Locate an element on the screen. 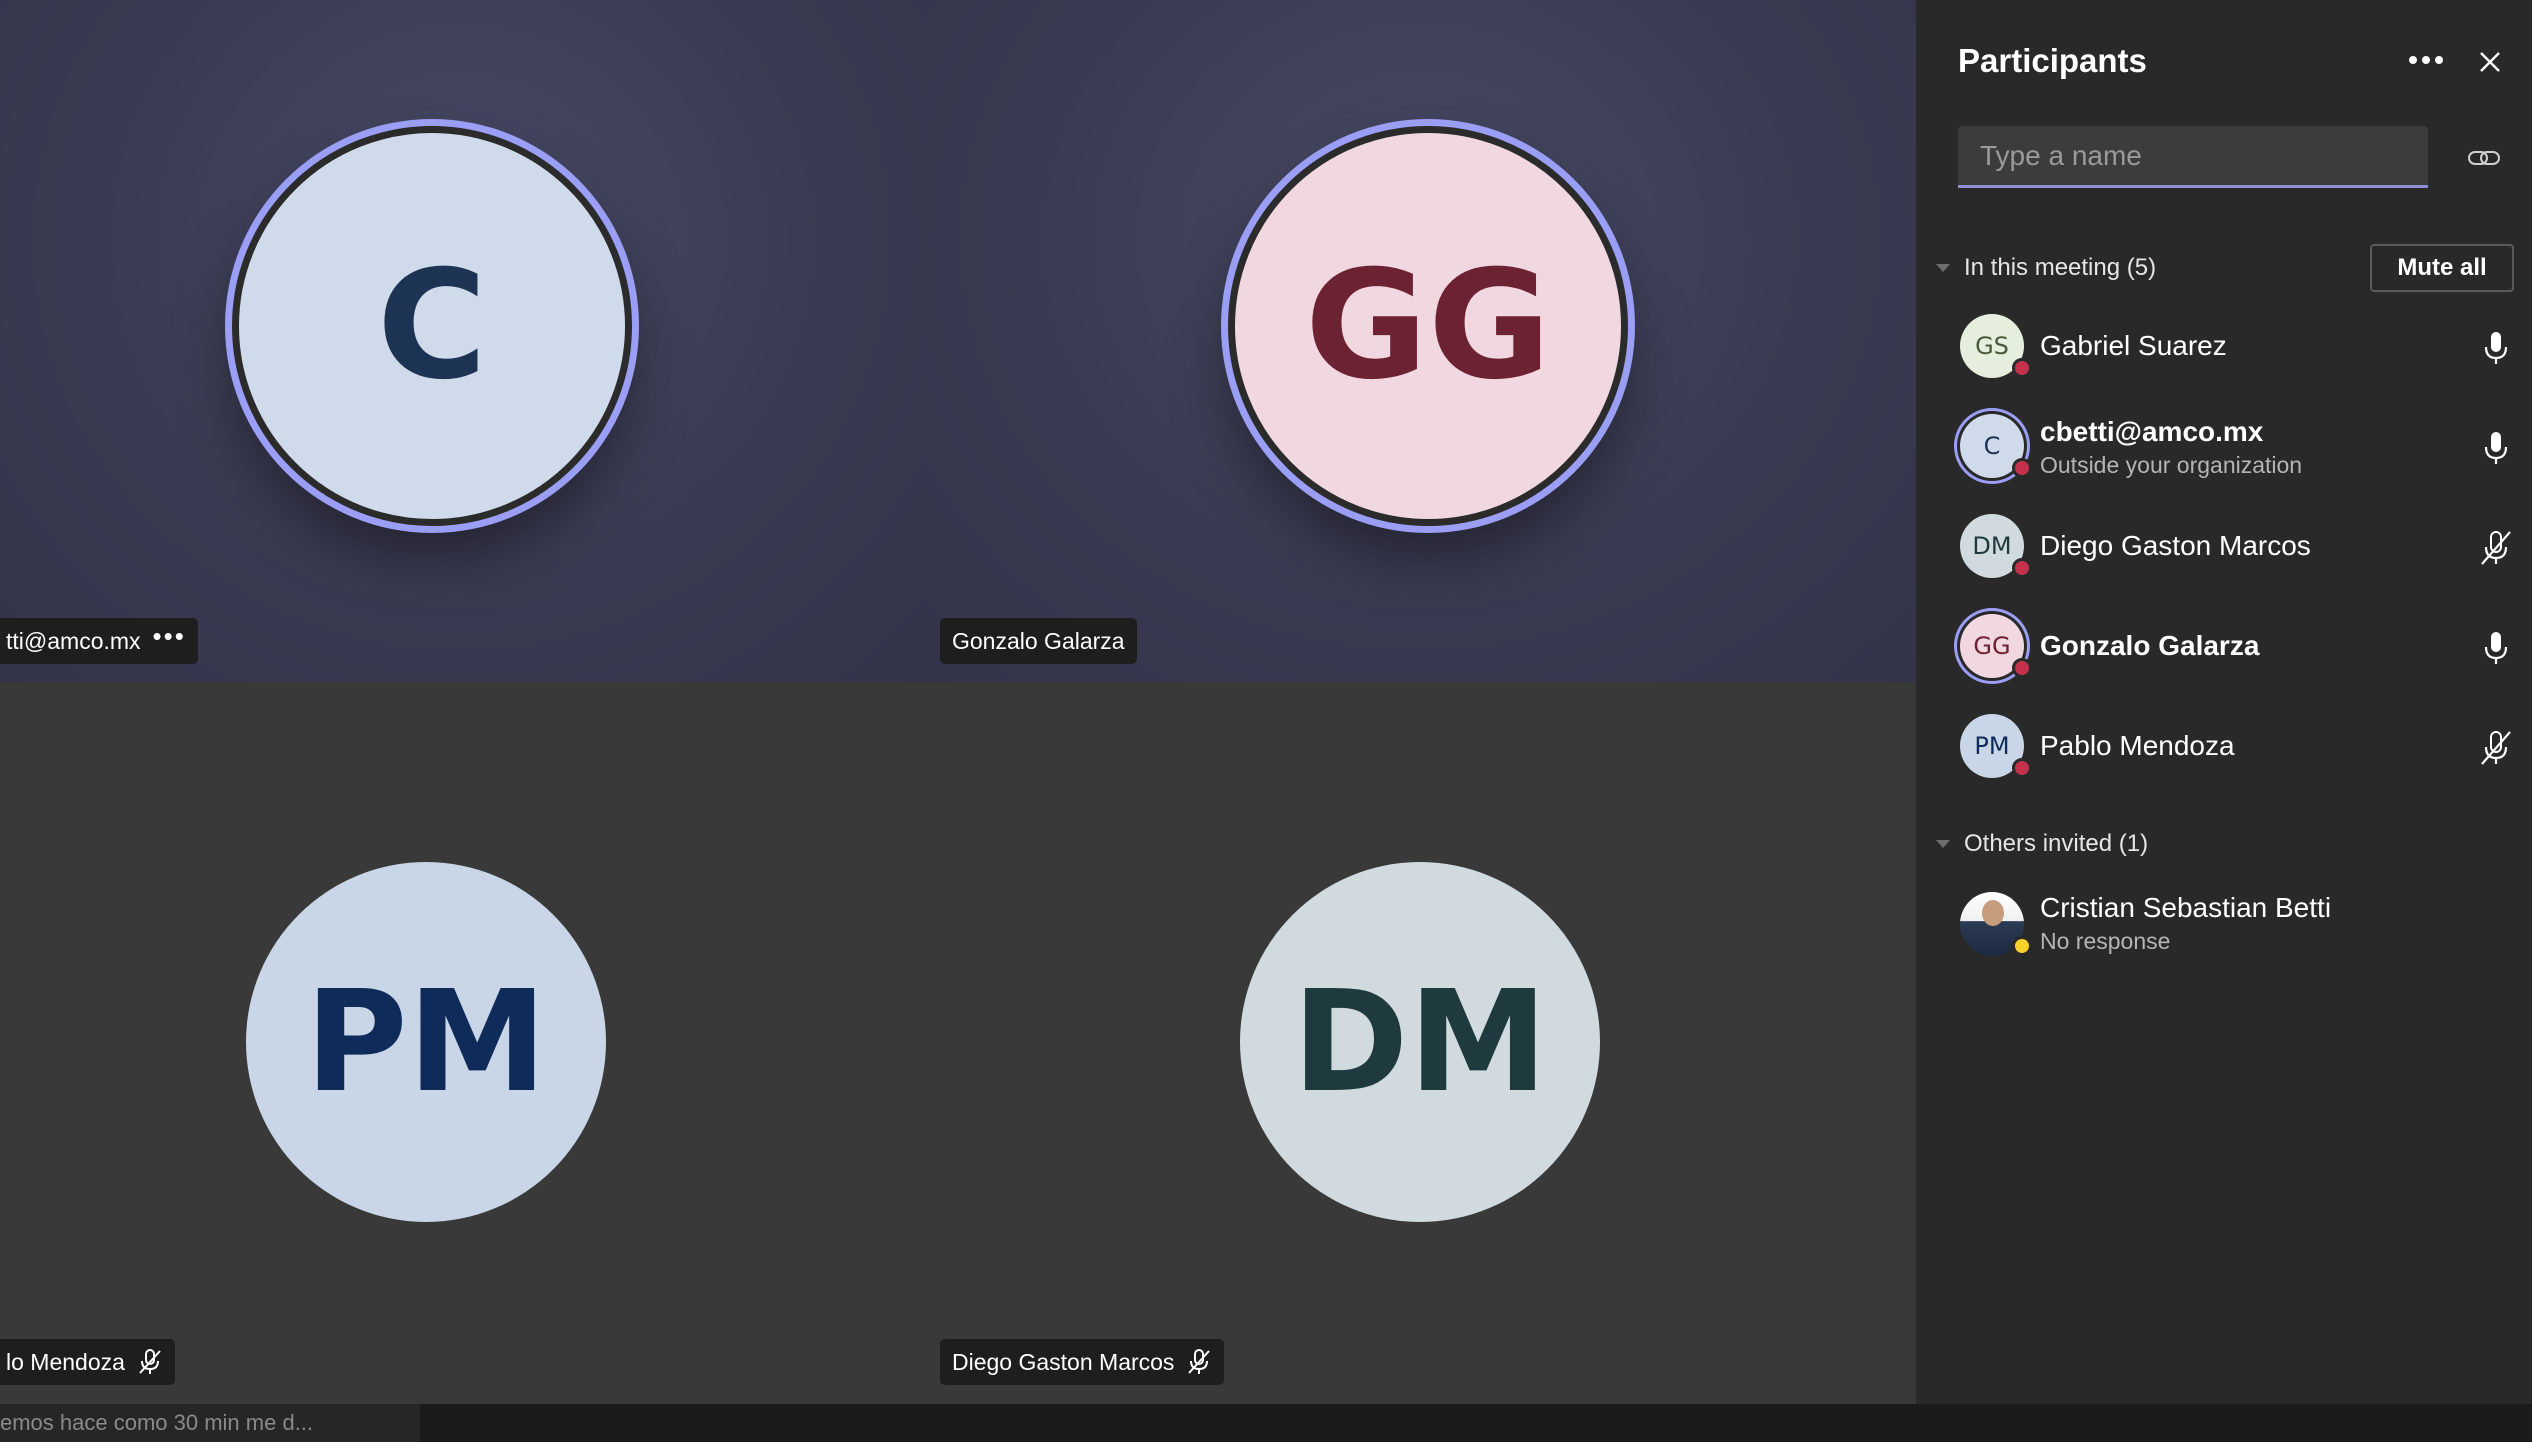 This screenshot has width=2532, height=1442. more-options-button is located at coordinates (2426, 60).